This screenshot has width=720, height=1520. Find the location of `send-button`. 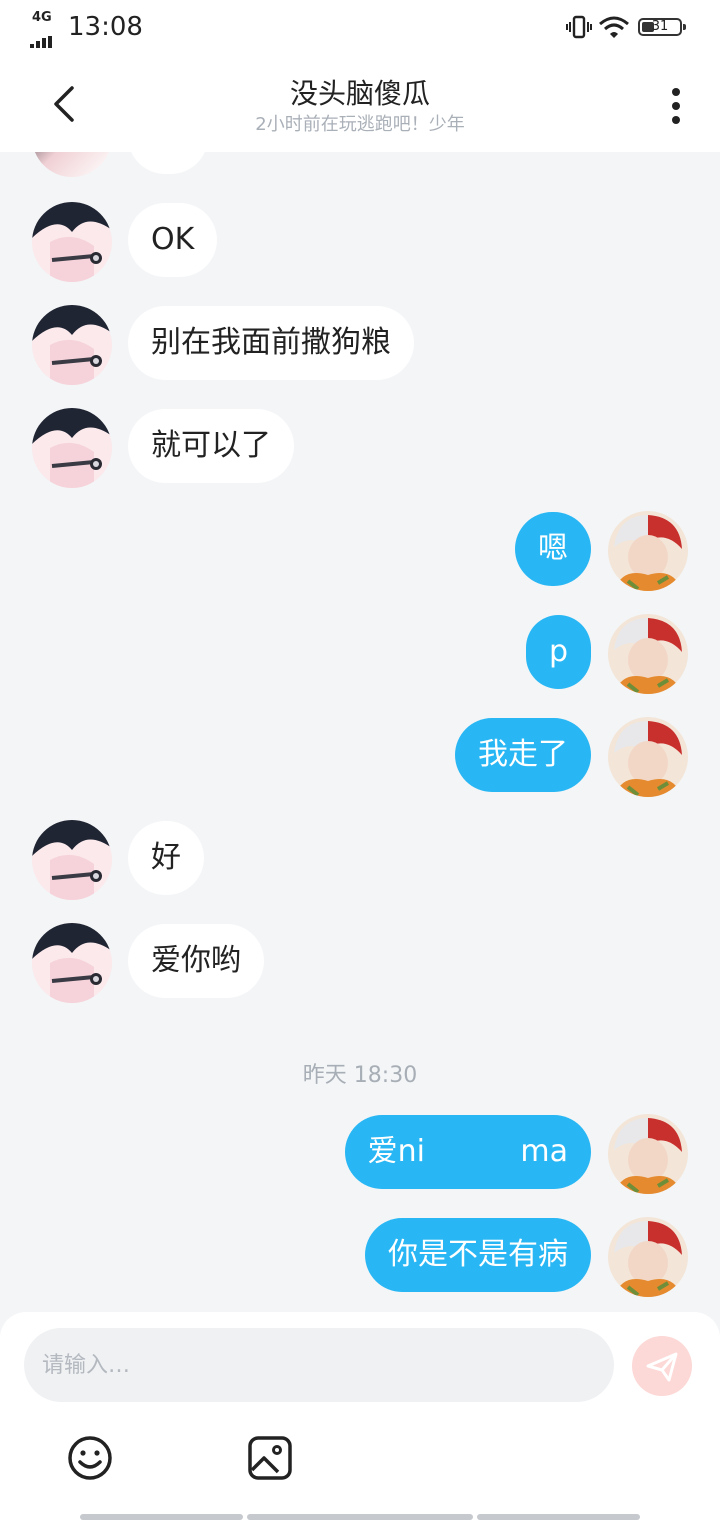

send-button is located at coordinates (662, 1366).